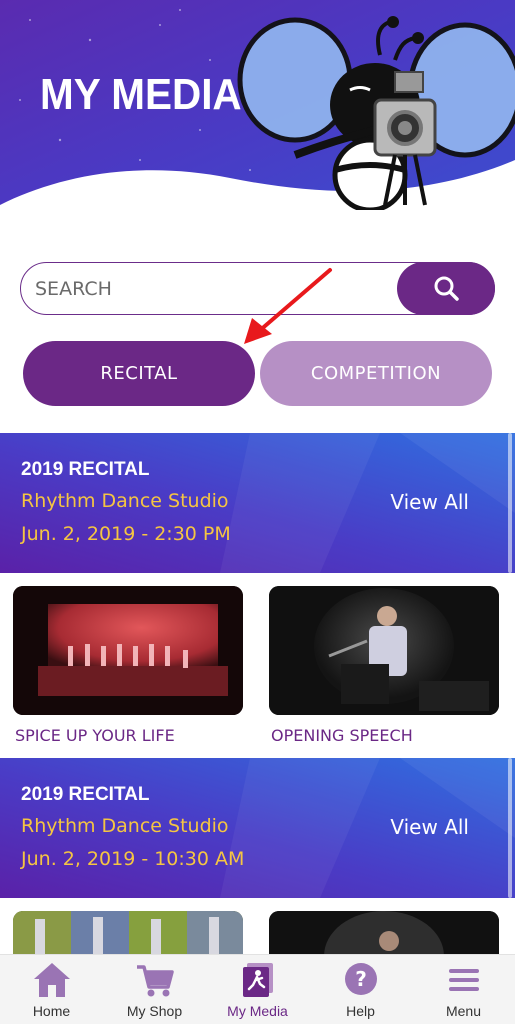 The height and width of the screenshot is (1024, 515). What do you see at coordinates (133, 859) in the screenshot?
I see `event-date: Jun. 2, 2019 - 10:30 AM` at bounding box center [133, 859].